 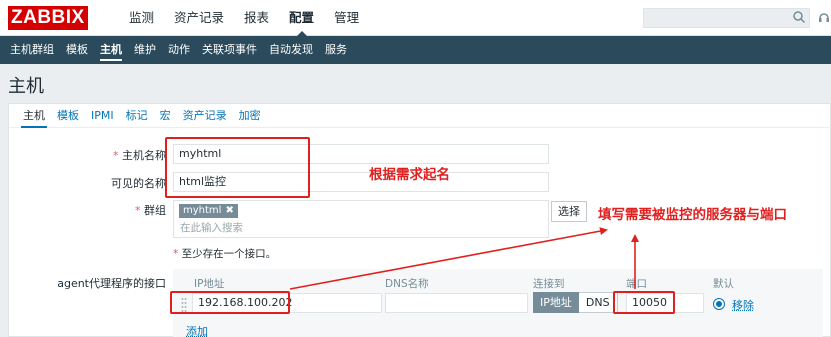 What do you see at coordinates (346, 18) in the screenshot?
I see `top-menu-administration: 管理` at bounding box center [346, 18].